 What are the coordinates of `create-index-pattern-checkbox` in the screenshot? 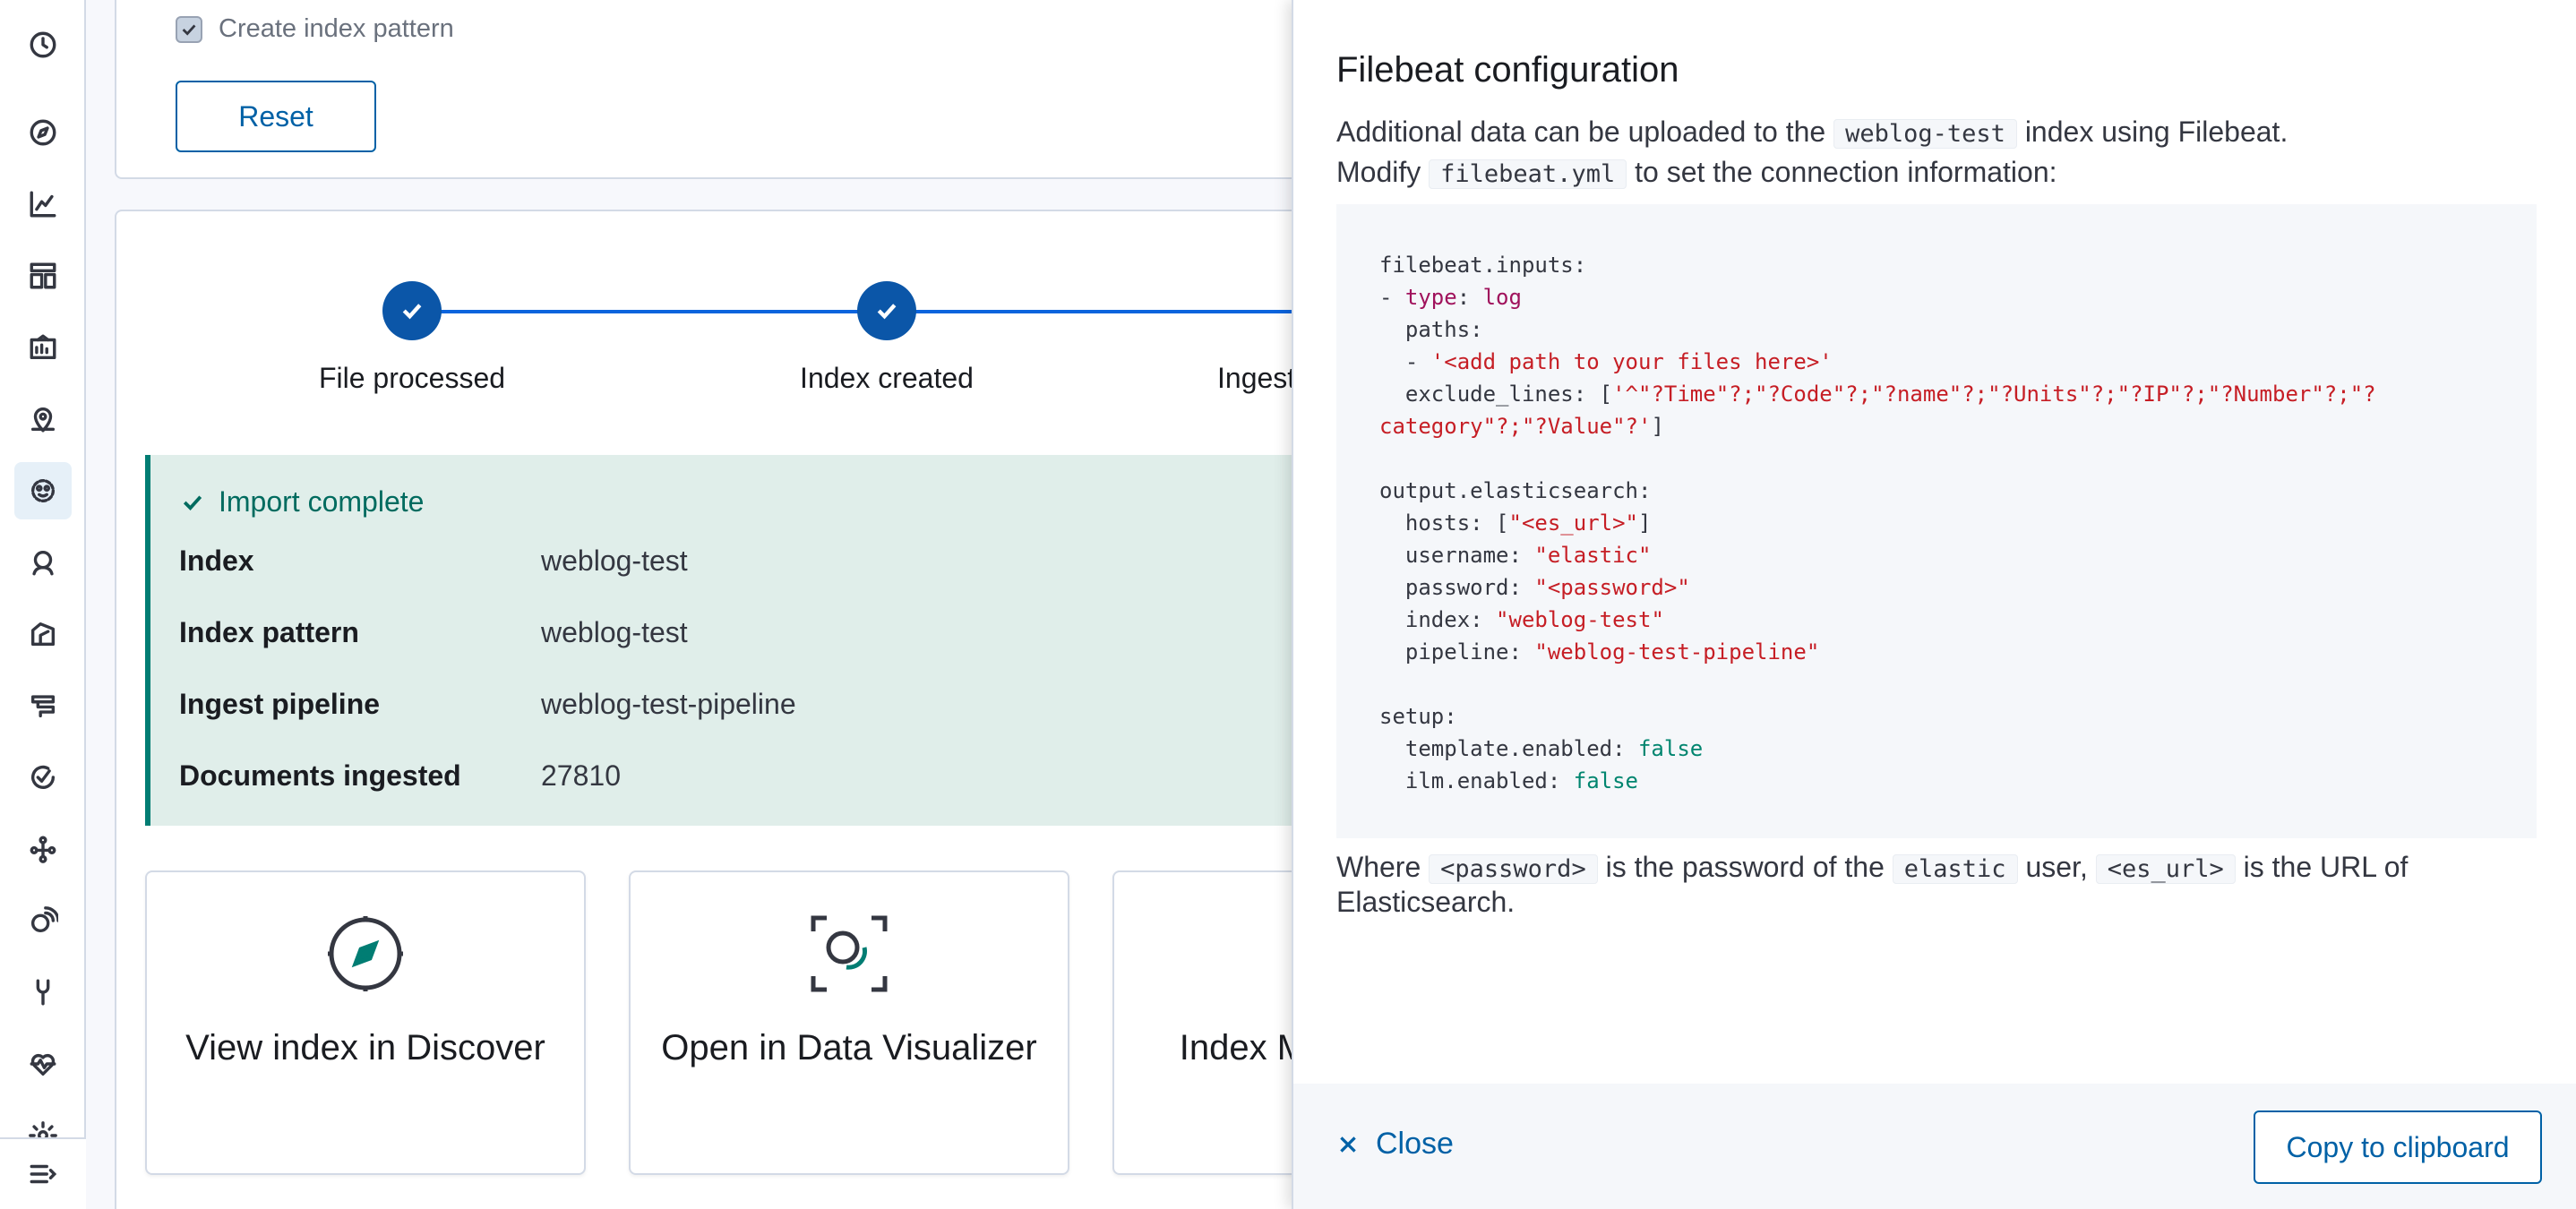 It's located at (189, 29).